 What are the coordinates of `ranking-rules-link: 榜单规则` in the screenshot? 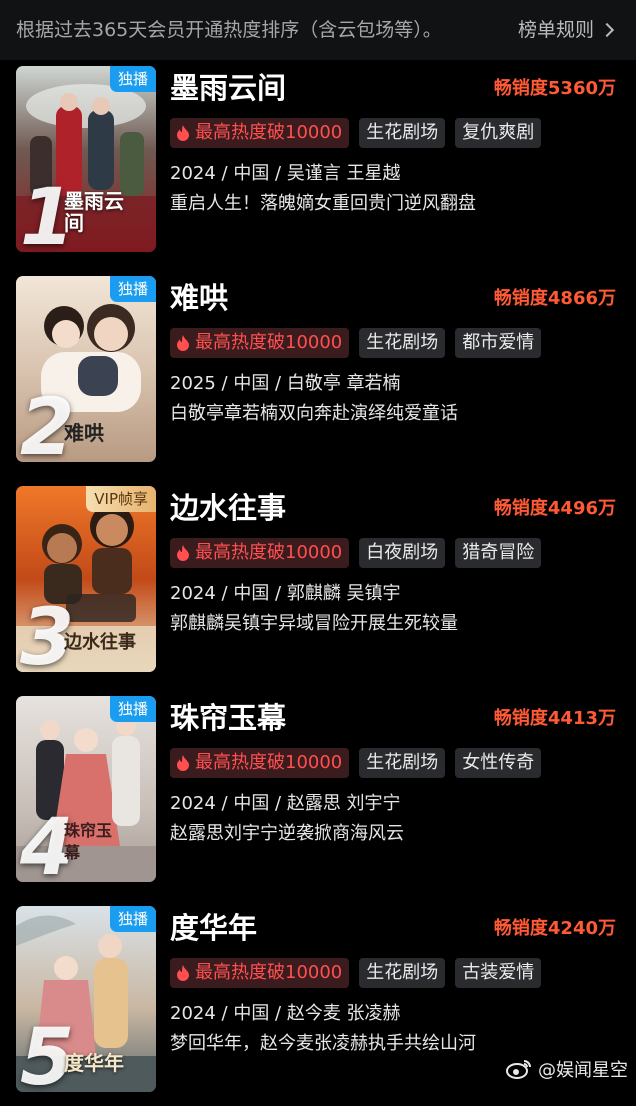 It's located at (566, 30).